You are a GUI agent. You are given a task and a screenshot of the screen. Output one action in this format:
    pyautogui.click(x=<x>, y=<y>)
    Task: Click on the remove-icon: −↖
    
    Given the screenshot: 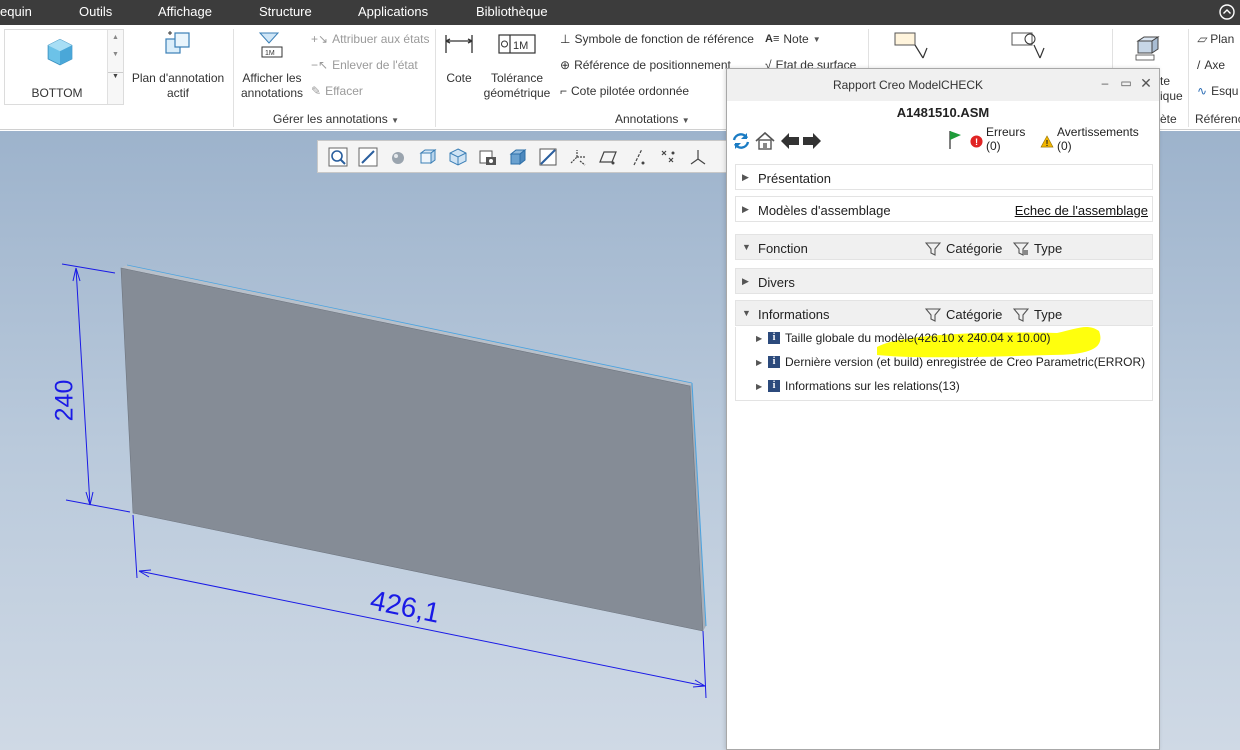 What is the action you would take?
    pyautogui.click(x=320, y=65)
    